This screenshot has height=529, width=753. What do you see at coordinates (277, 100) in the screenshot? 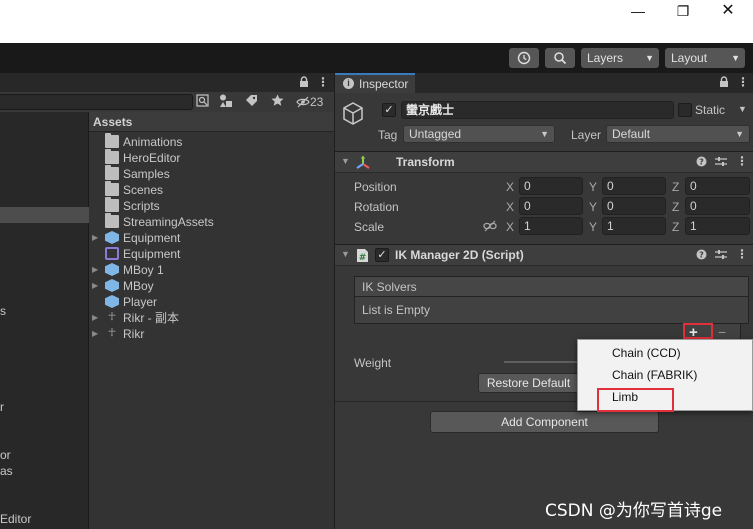
I see `favorites-star-icon` at bounding box center [277, 100].